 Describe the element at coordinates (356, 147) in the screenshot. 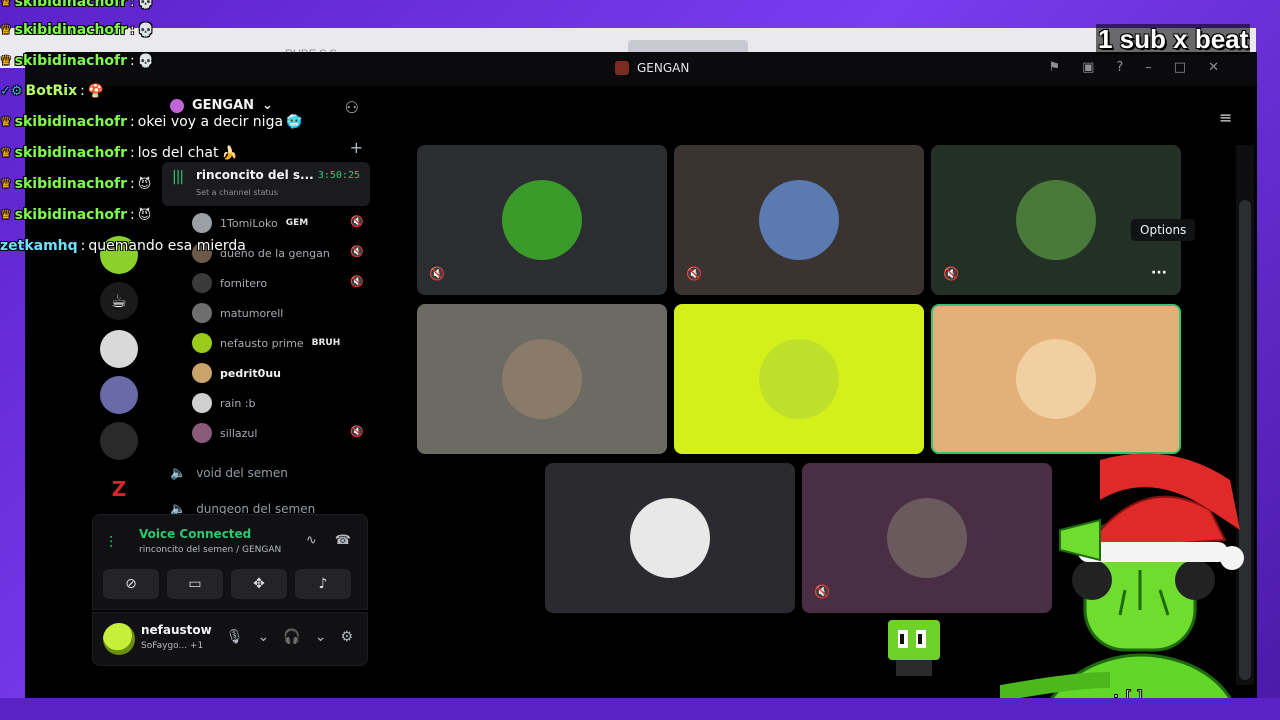

I see `add-channel-icon: +` at that location.